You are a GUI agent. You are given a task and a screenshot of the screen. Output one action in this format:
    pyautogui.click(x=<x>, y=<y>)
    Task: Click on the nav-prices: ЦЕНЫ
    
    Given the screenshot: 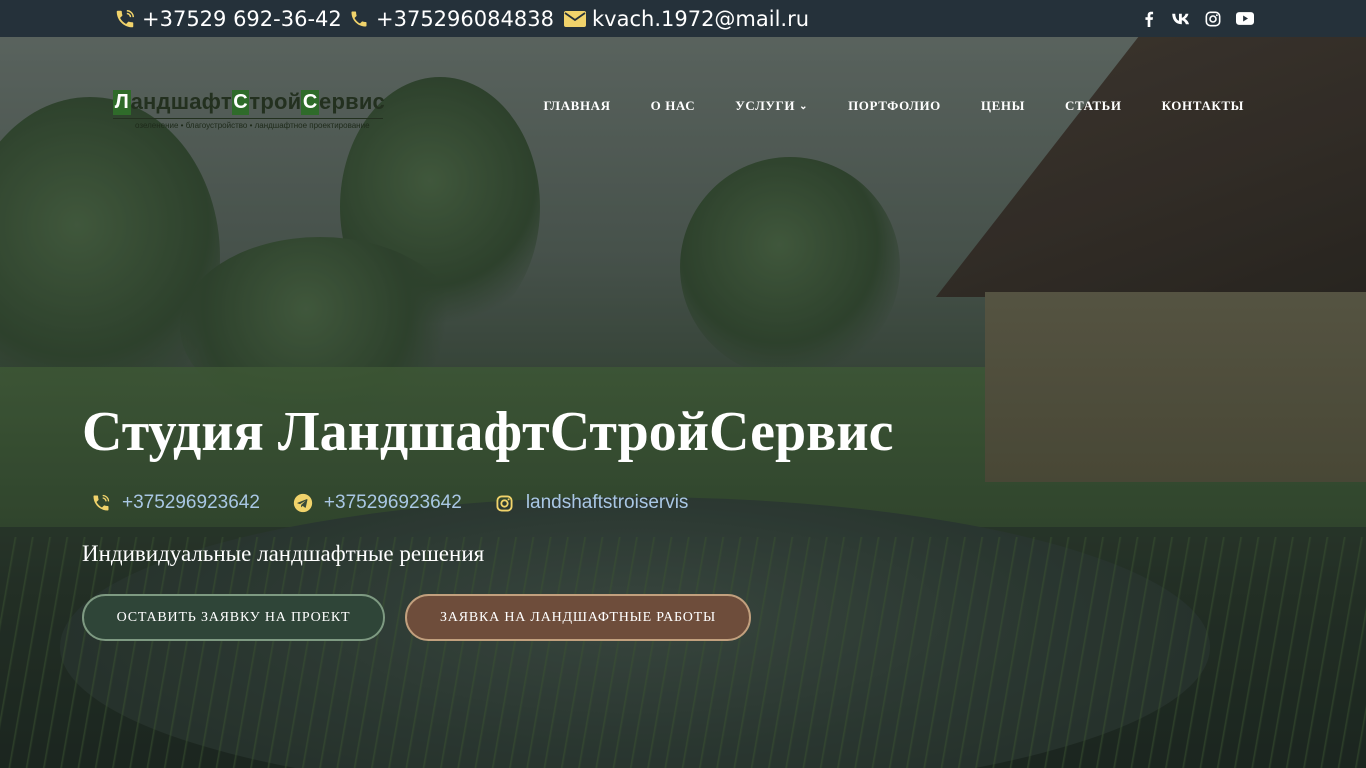 What is the action you would take?
    pyautogui.click(x=1003, y=106)
    